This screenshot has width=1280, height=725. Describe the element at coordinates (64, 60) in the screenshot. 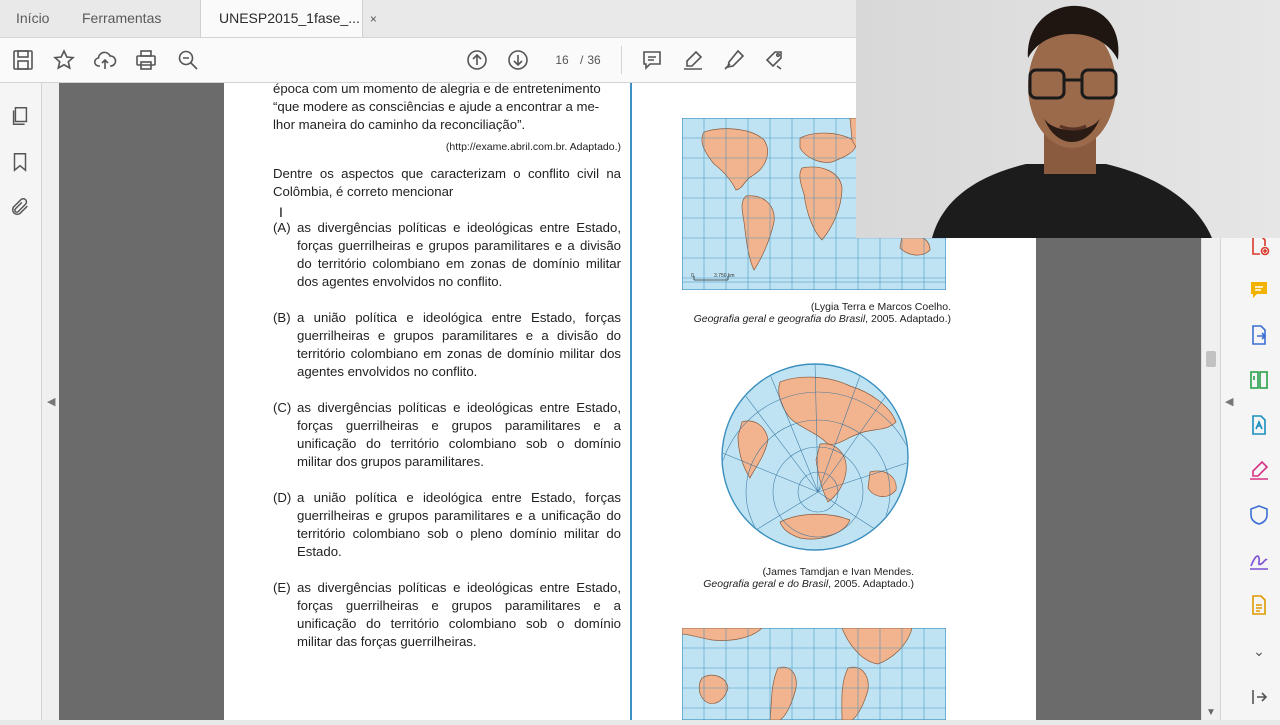

I see `star-icon` at that location.